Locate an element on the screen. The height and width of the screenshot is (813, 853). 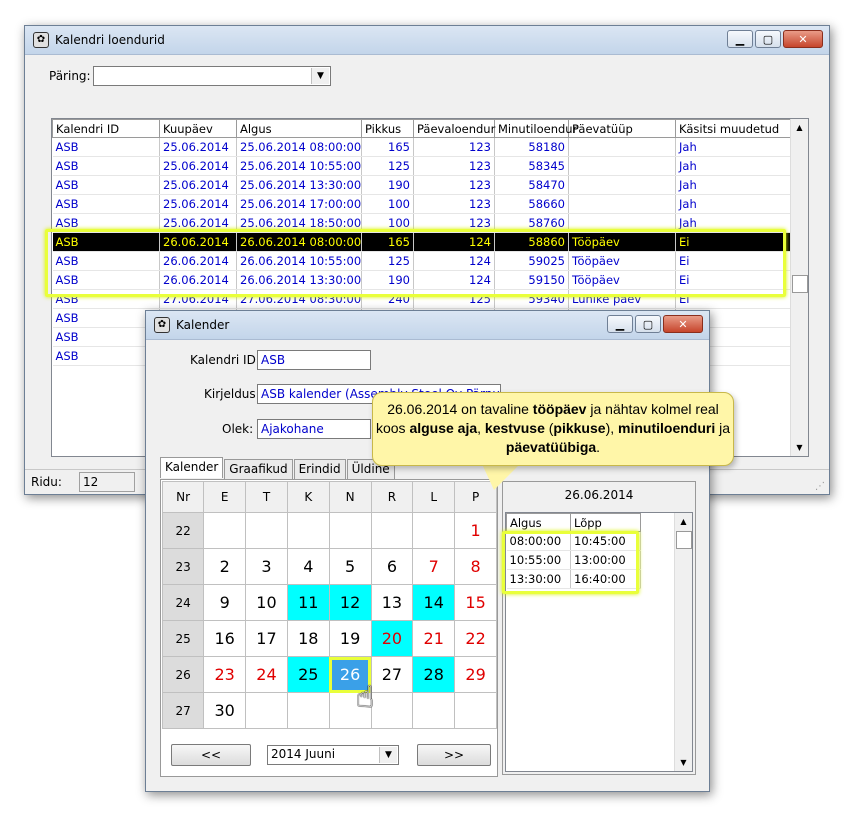
interval-scrollbar: ▲ ▼ is located at coordinates (683, 642).